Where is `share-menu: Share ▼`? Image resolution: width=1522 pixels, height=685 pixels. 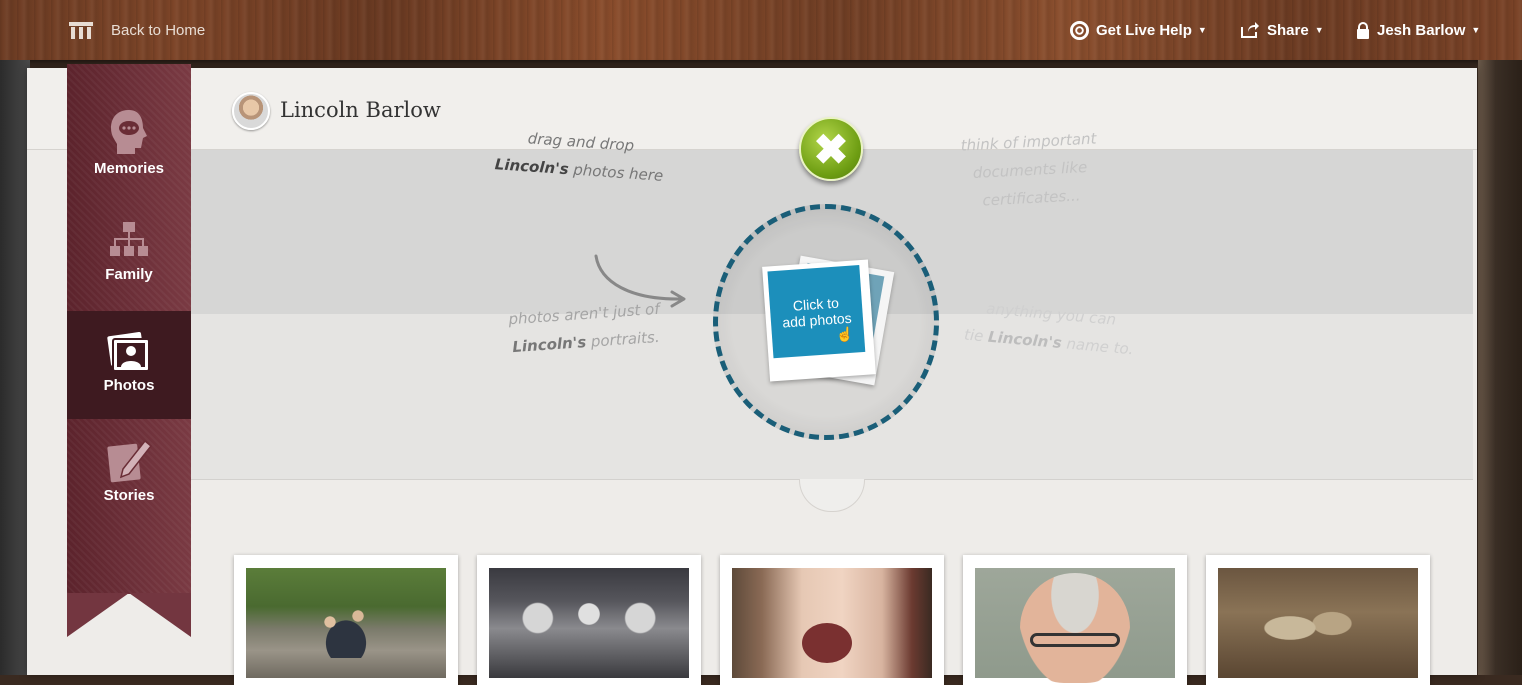 share-menu: Share ▼ is located at coordinates (1282, 30).